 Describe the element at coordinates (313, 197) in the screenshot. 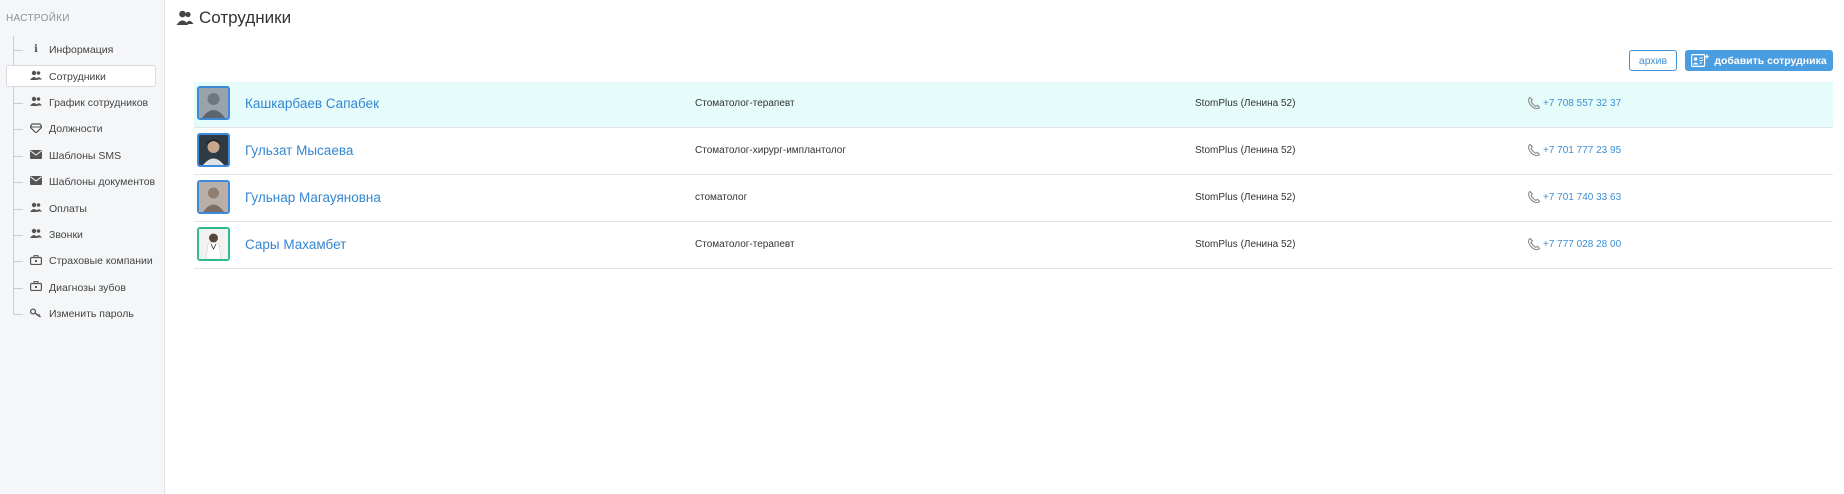

I see `employee-name-link: Гульнар Магауяновна` at that location.